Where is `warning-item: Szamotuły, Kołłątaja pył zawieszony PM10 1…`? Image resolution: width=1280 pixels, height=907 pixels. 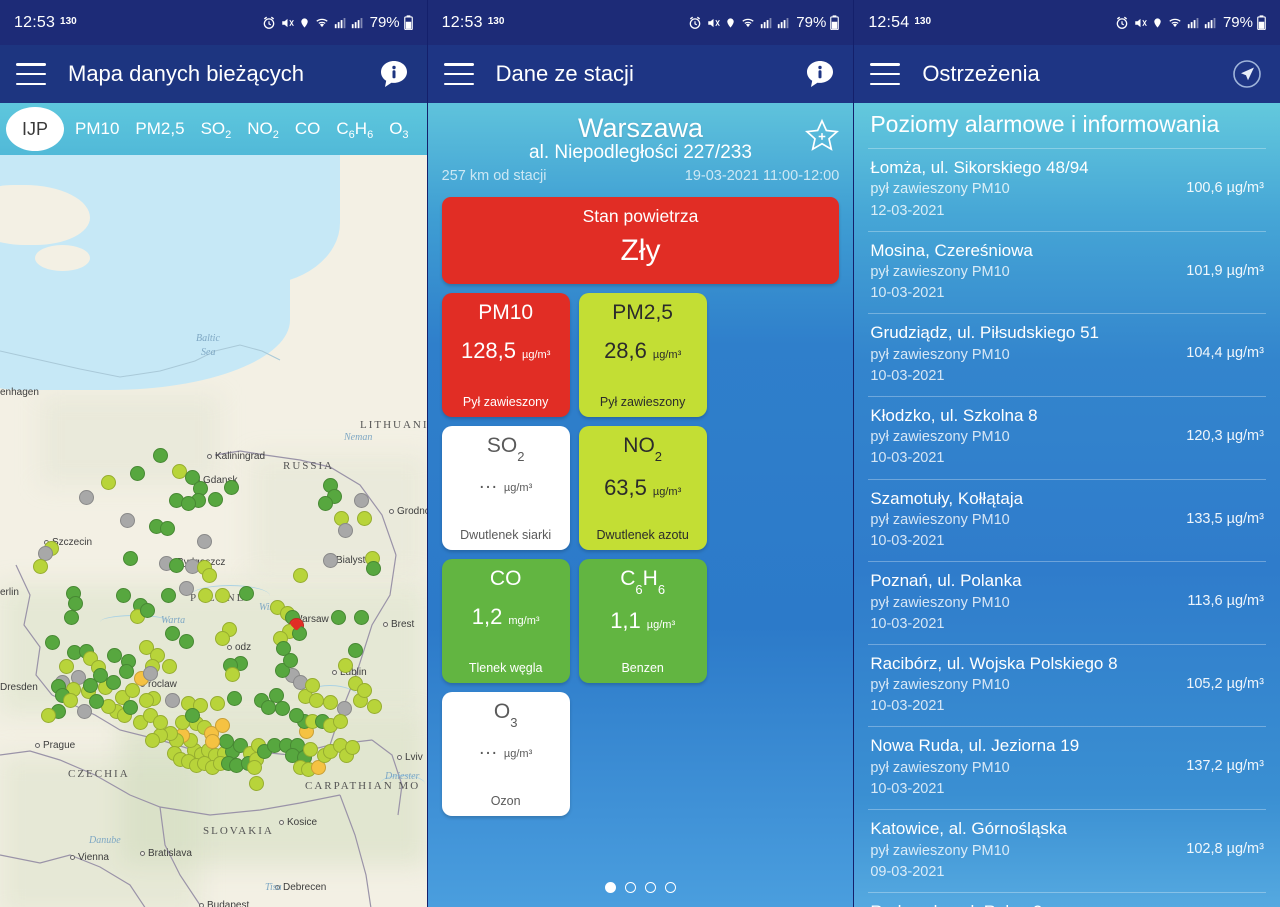
warning-item: Szamotuły, Kołłątaja pył zawieszony PM10 1… is located at coordinates (1067, 520).